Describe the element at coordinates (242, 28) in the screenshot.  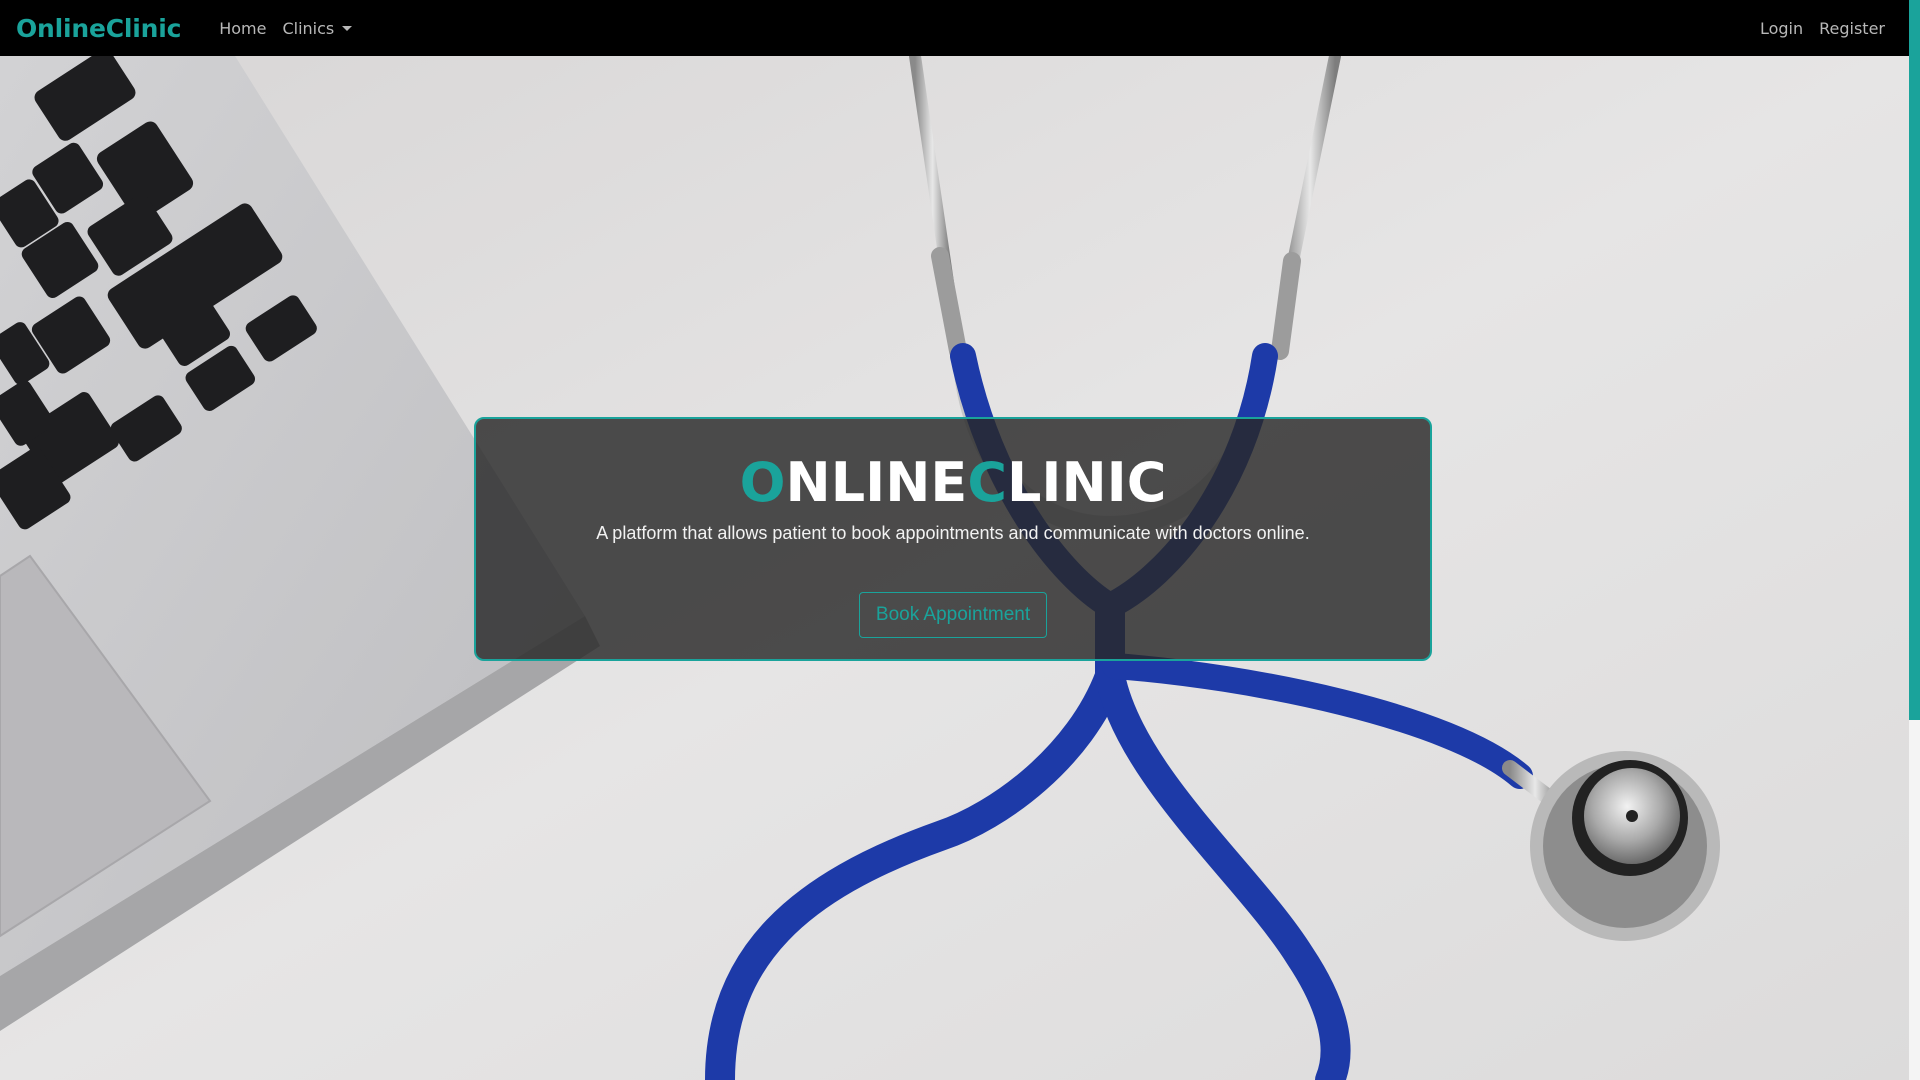
I see `nav-home-link: Home` at that location.